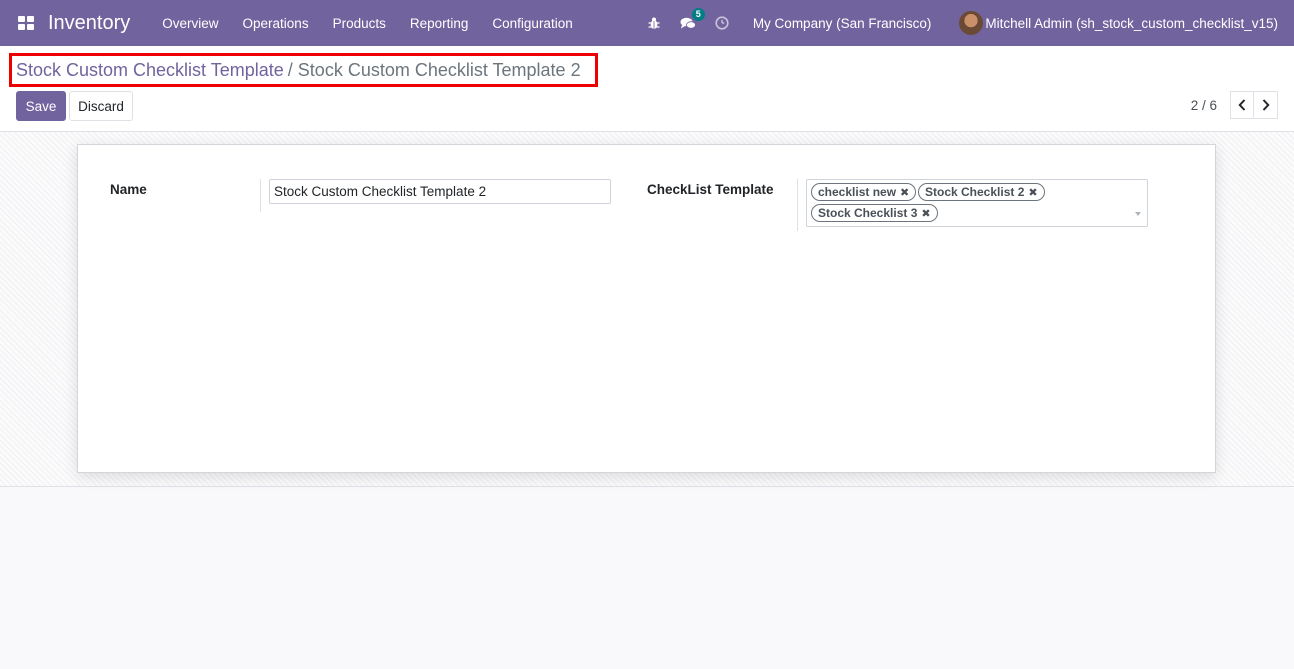 This screenshot has height=669, width=1294. Describe the element at coordinates (868, 213) in the screenshot. I see `tag-label: Stock Checklist 3` at that location.